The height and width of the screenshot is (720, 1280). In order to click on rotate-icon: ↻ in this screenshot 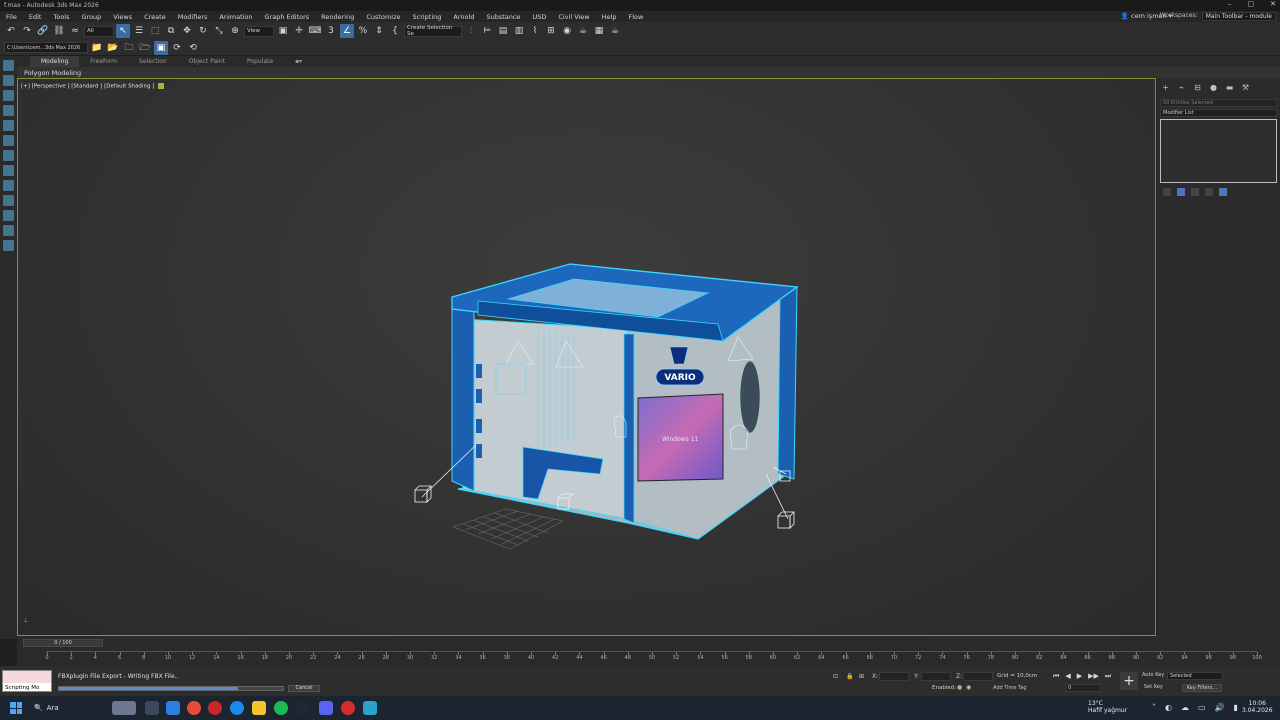, I will do `click(203, 31)`.